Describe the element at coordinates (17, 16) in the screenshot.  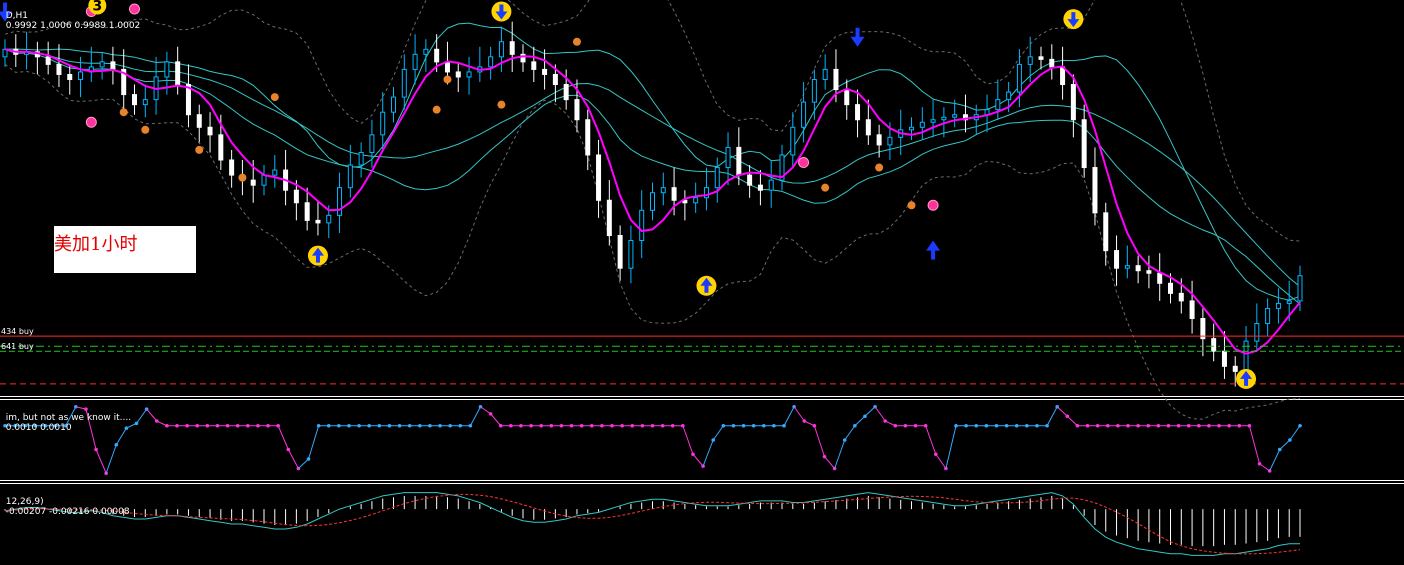
I see `symbol-label: D,H1` at that location.